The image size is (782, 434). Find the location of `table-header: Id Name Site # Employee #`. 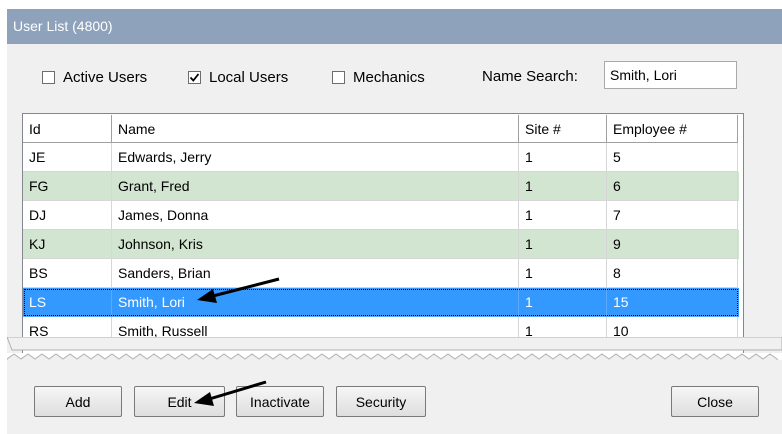

table-header: Id Name Site # Employee # is located at coordinates (381, 129).